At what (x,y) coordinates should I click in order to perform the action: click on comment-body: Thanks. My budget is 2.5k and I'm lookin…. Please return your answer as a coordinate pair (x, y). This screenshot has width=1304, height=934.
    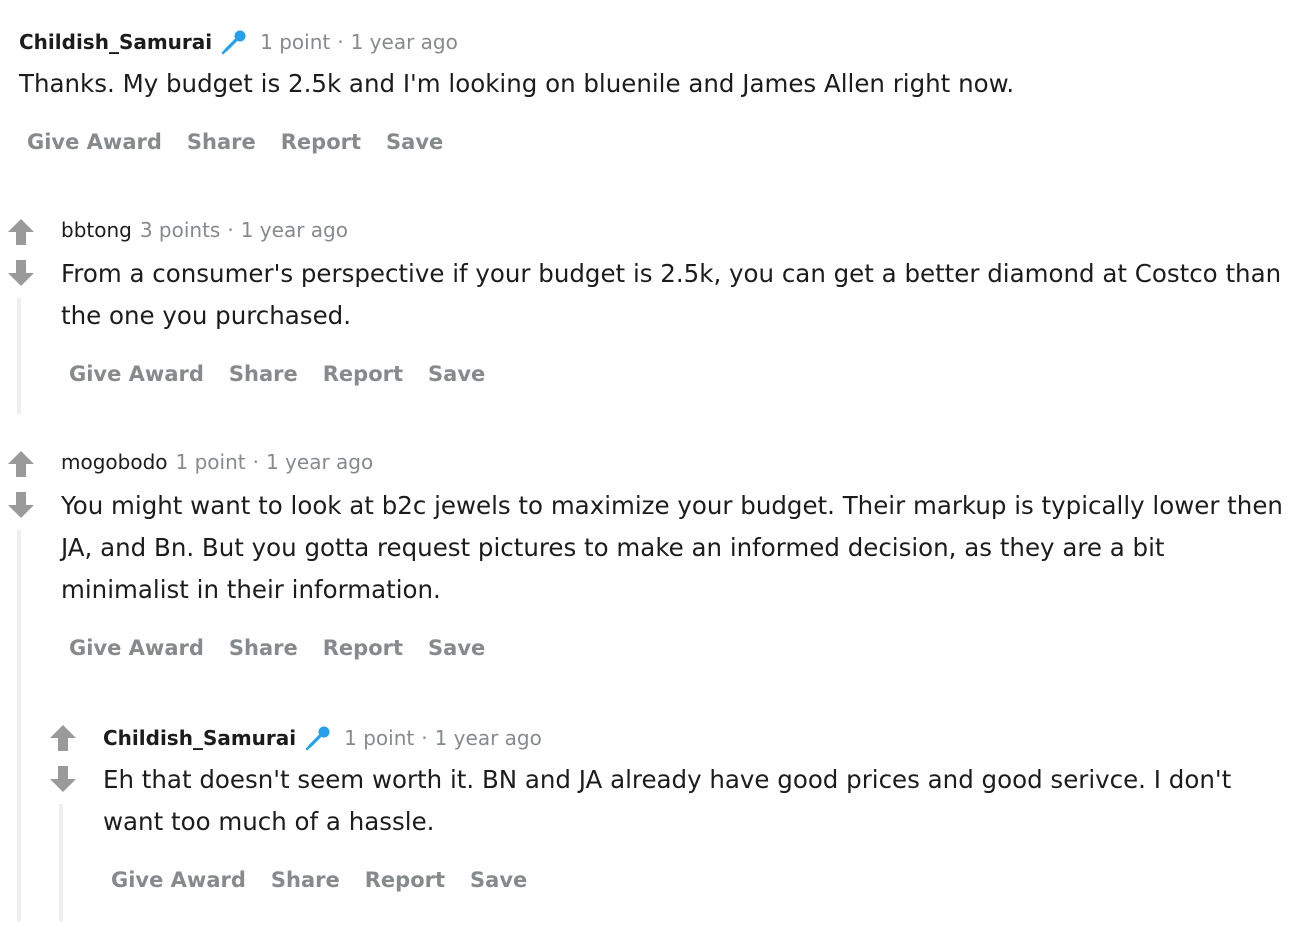
    Looking at the image, I should click on (517, 83).